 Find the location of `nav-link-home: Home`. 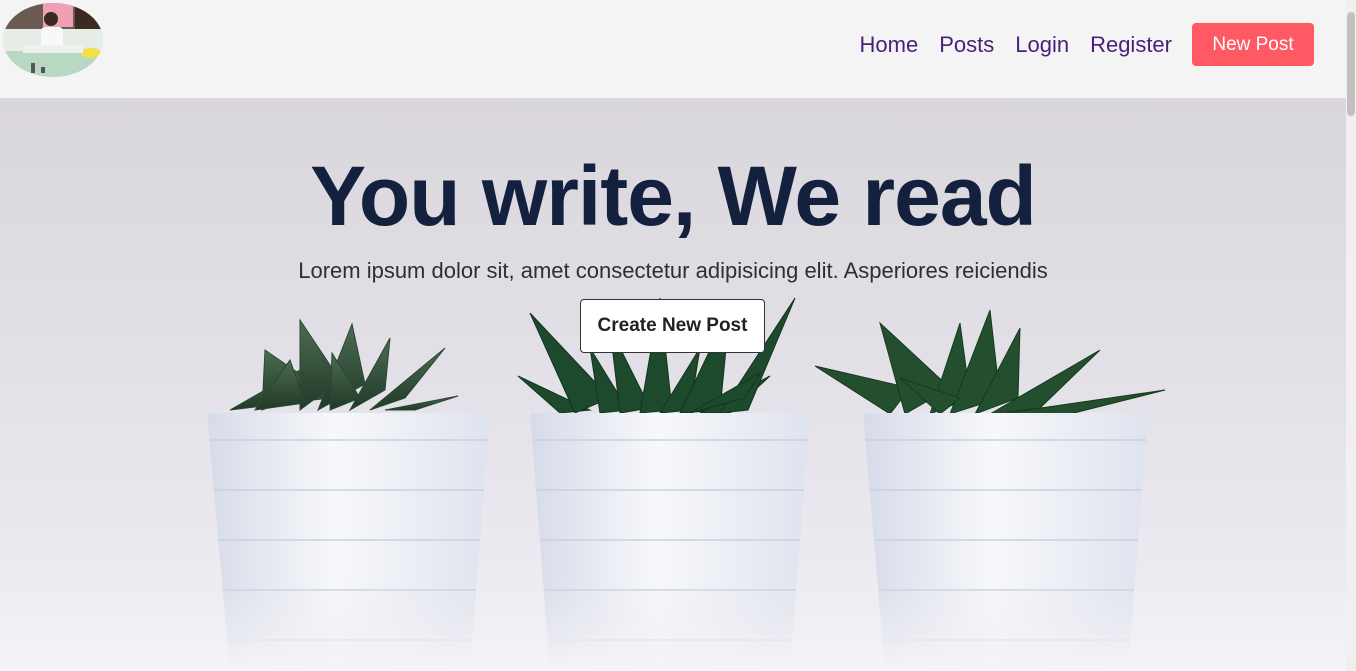

nav-link-home: Home is located at coordinates (889, 45).